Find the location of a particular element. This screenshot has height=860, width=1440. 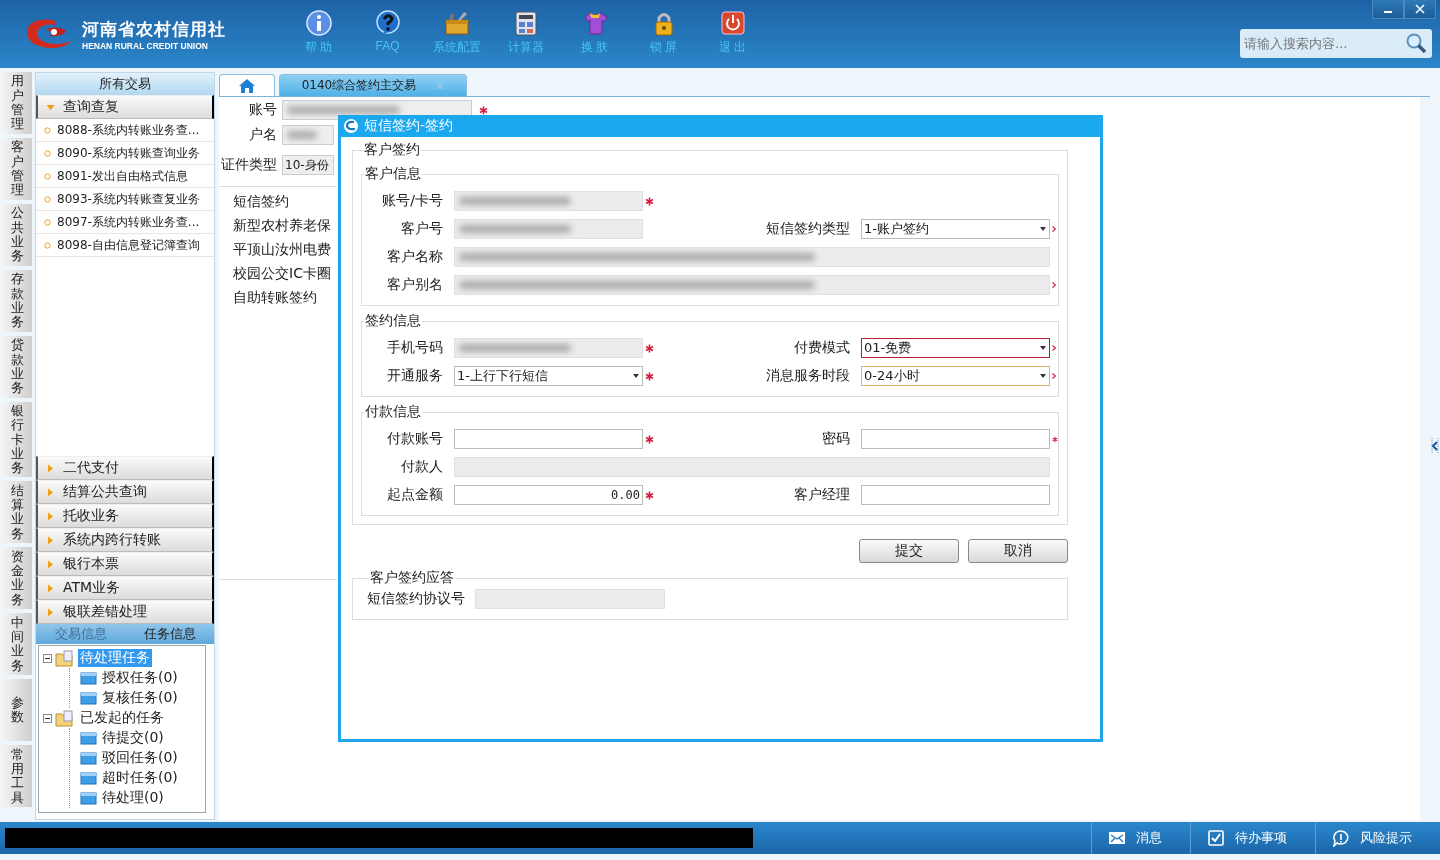

side-tab: 用户管理 is located at coordinates (17, 103).